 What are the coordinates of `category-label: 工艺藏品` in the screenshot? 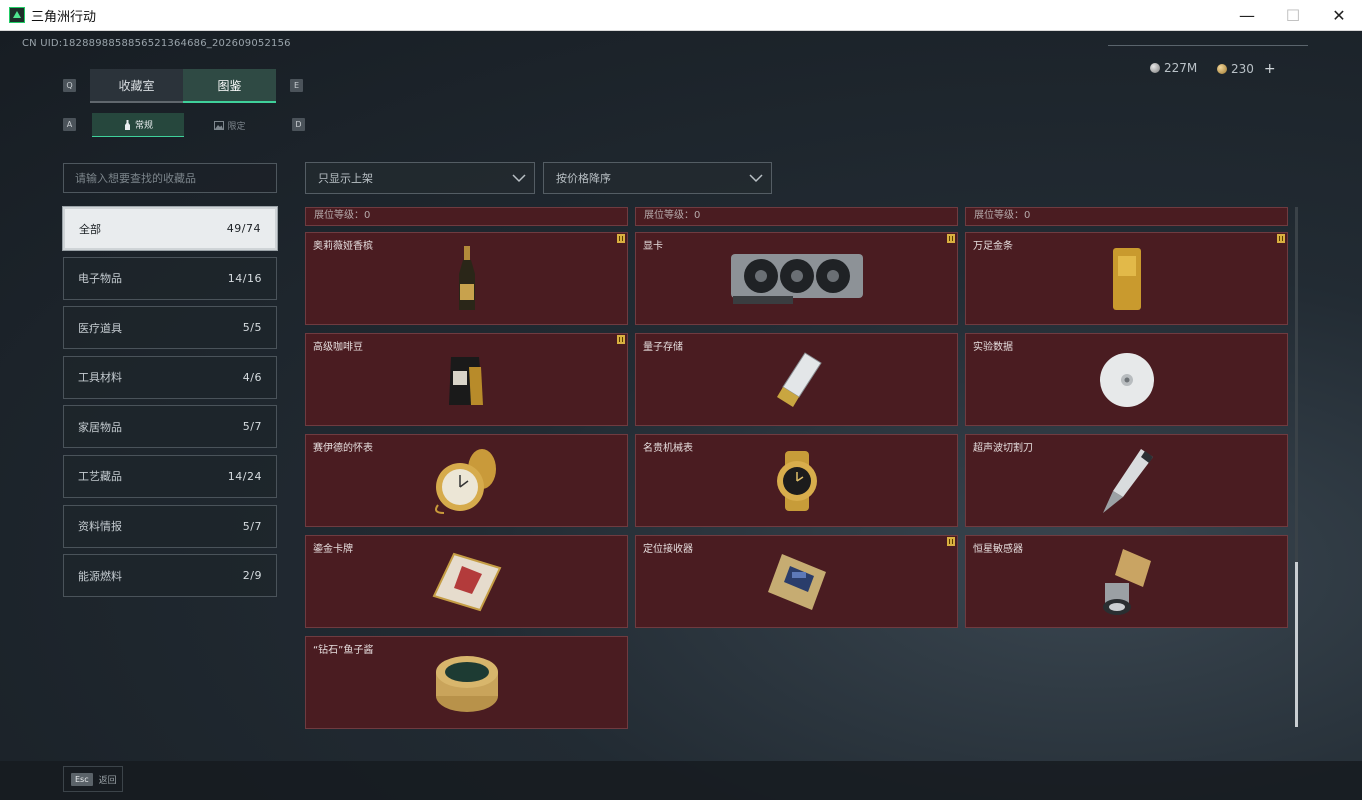 It's located at (100, 477).